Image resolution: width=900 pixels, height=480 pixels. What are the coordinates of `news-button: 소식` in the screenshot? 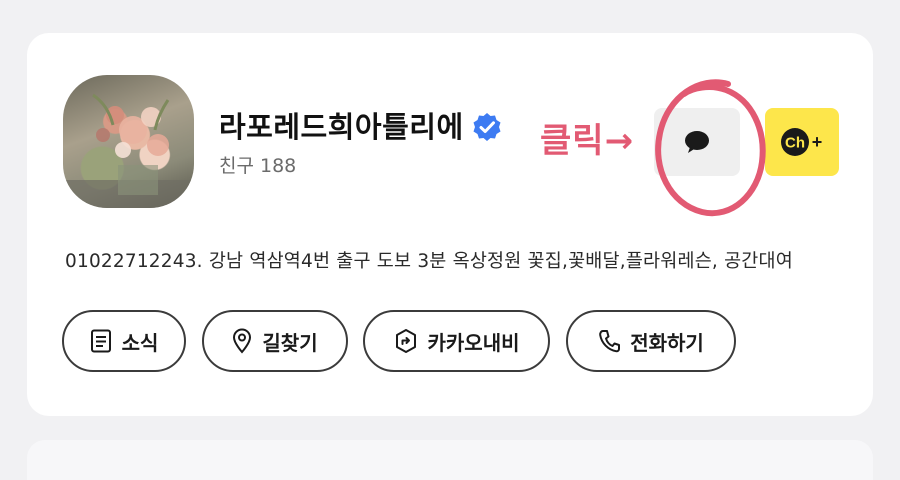 It's located at (124, 341).